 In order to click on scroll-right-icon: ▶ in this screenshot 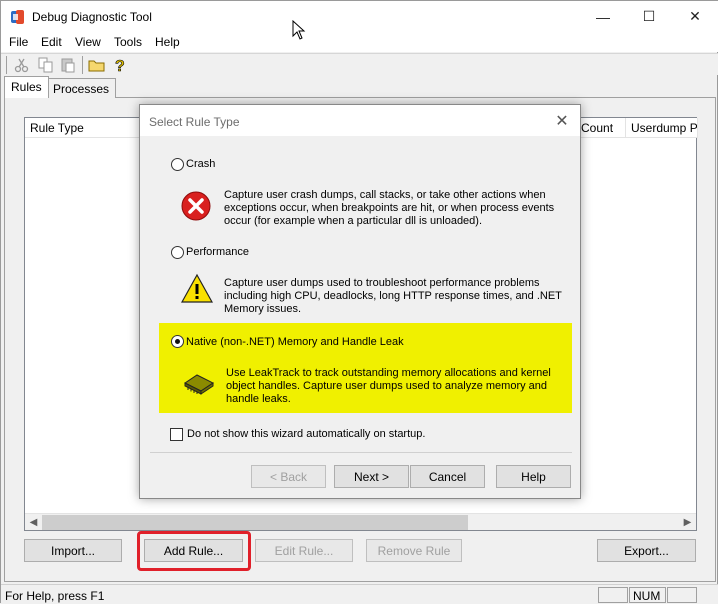, I will do `click(687, 522)`.